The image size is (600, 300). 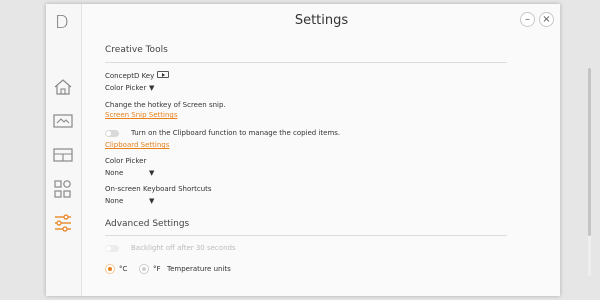 What do you see at coordinates (527, 19) in the screenshot?
I see `minimize-button: –` at bounding box center [527, 19].